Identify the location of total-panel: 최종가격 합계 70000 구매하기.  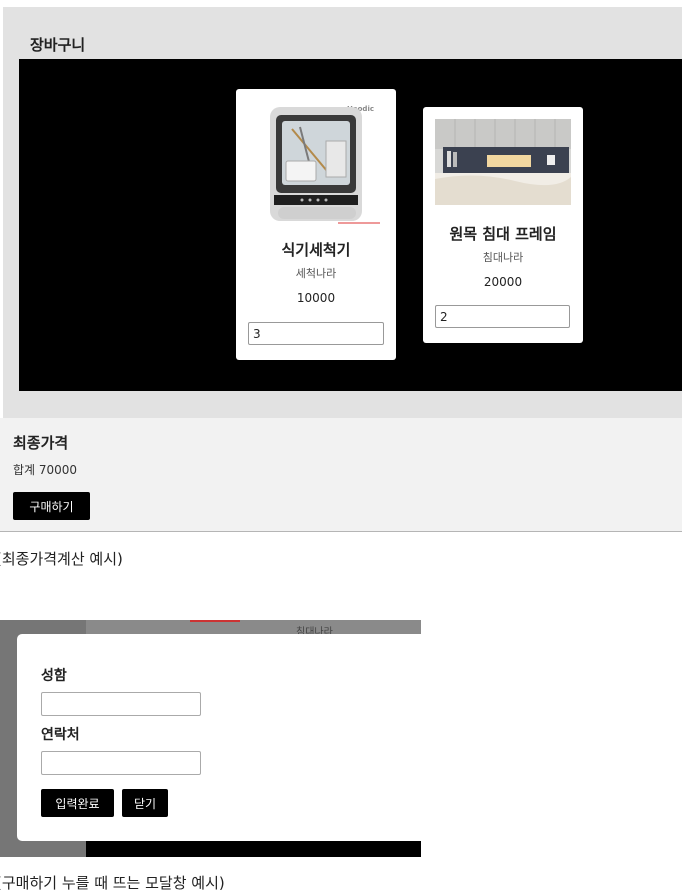
(341, 475).